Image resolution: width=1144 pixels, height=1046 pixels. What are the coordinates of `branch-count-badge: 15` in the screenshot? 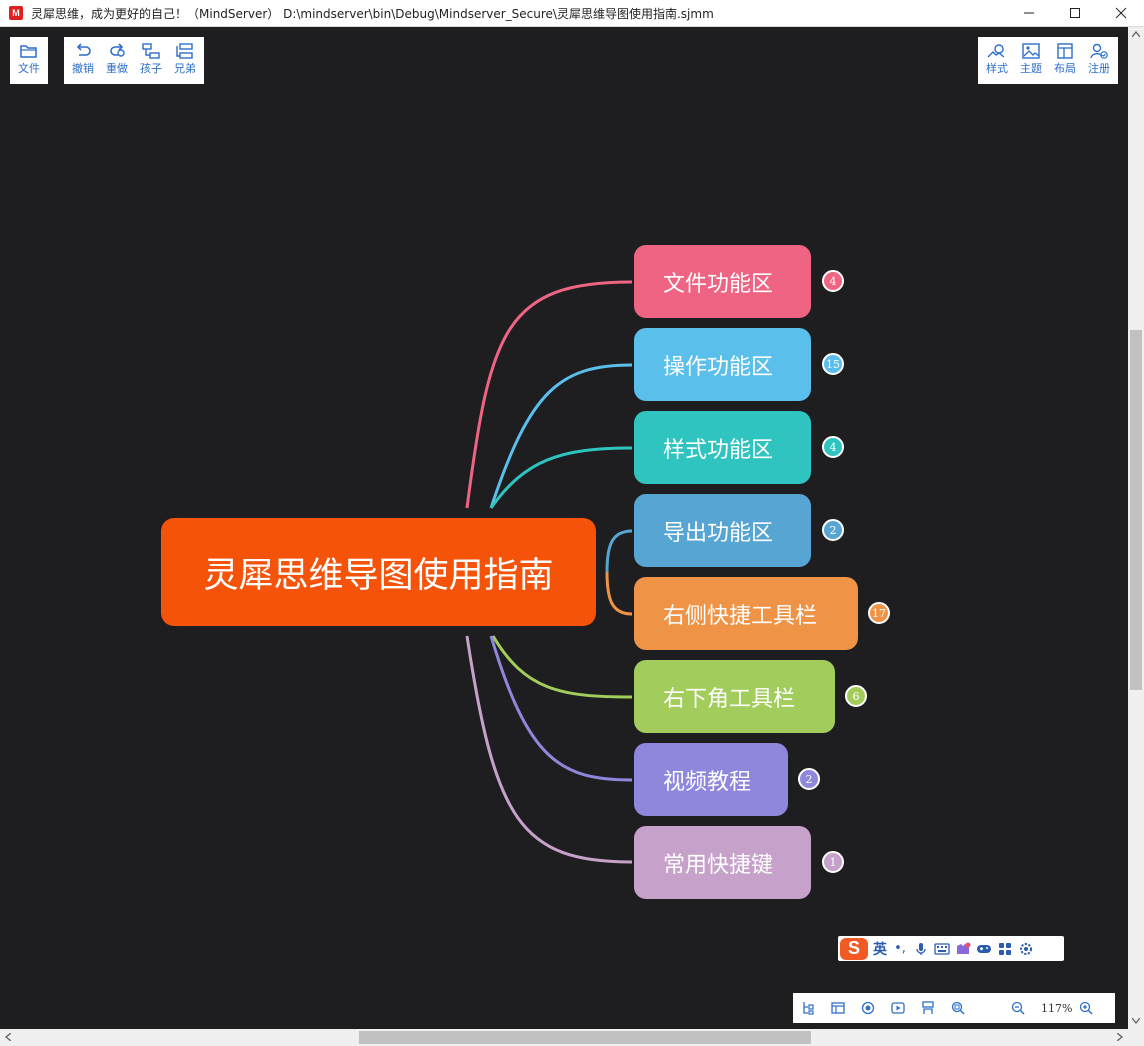 It's located at (833, 364).